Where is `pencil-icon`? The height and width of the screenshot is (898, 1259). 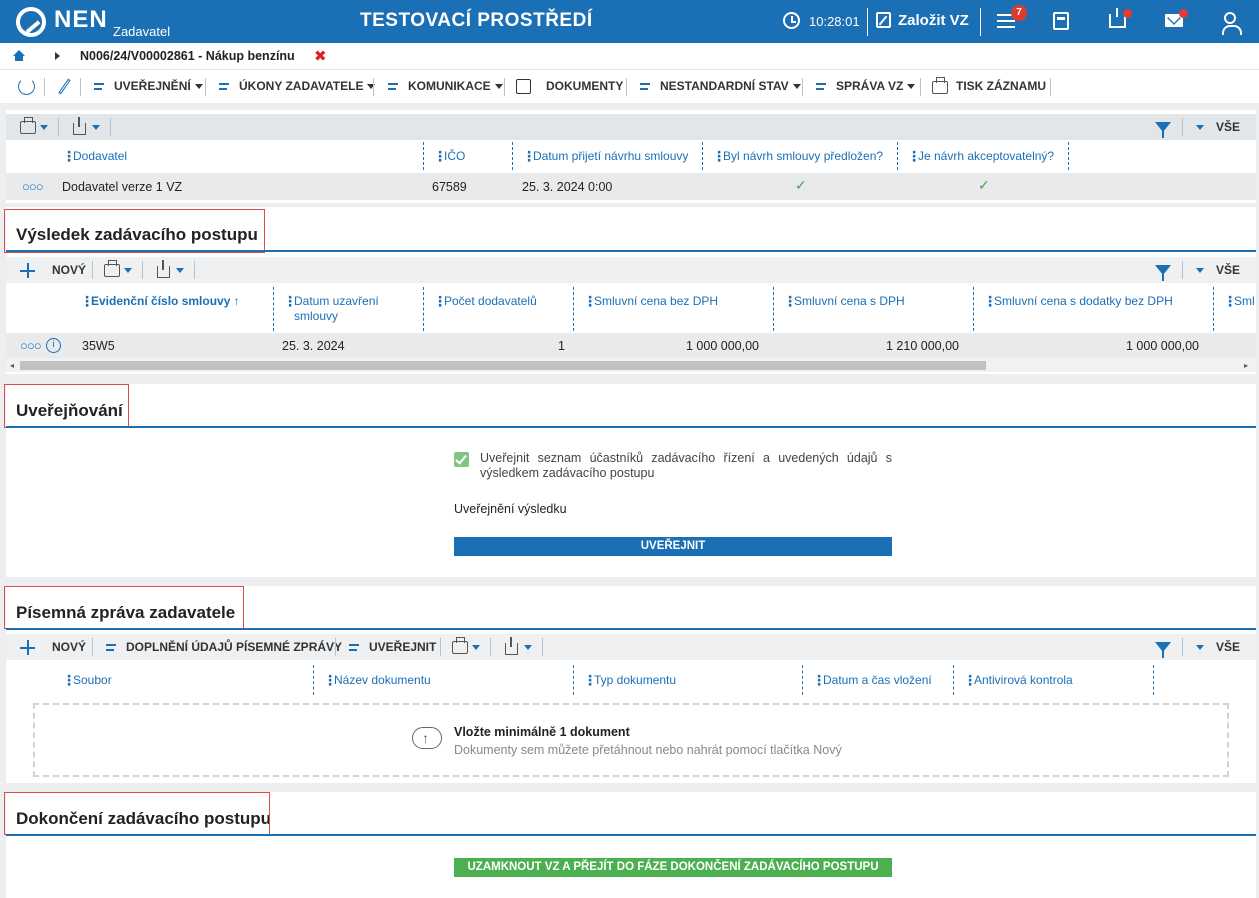
pencil-icon is located at coordinates (64, 86).